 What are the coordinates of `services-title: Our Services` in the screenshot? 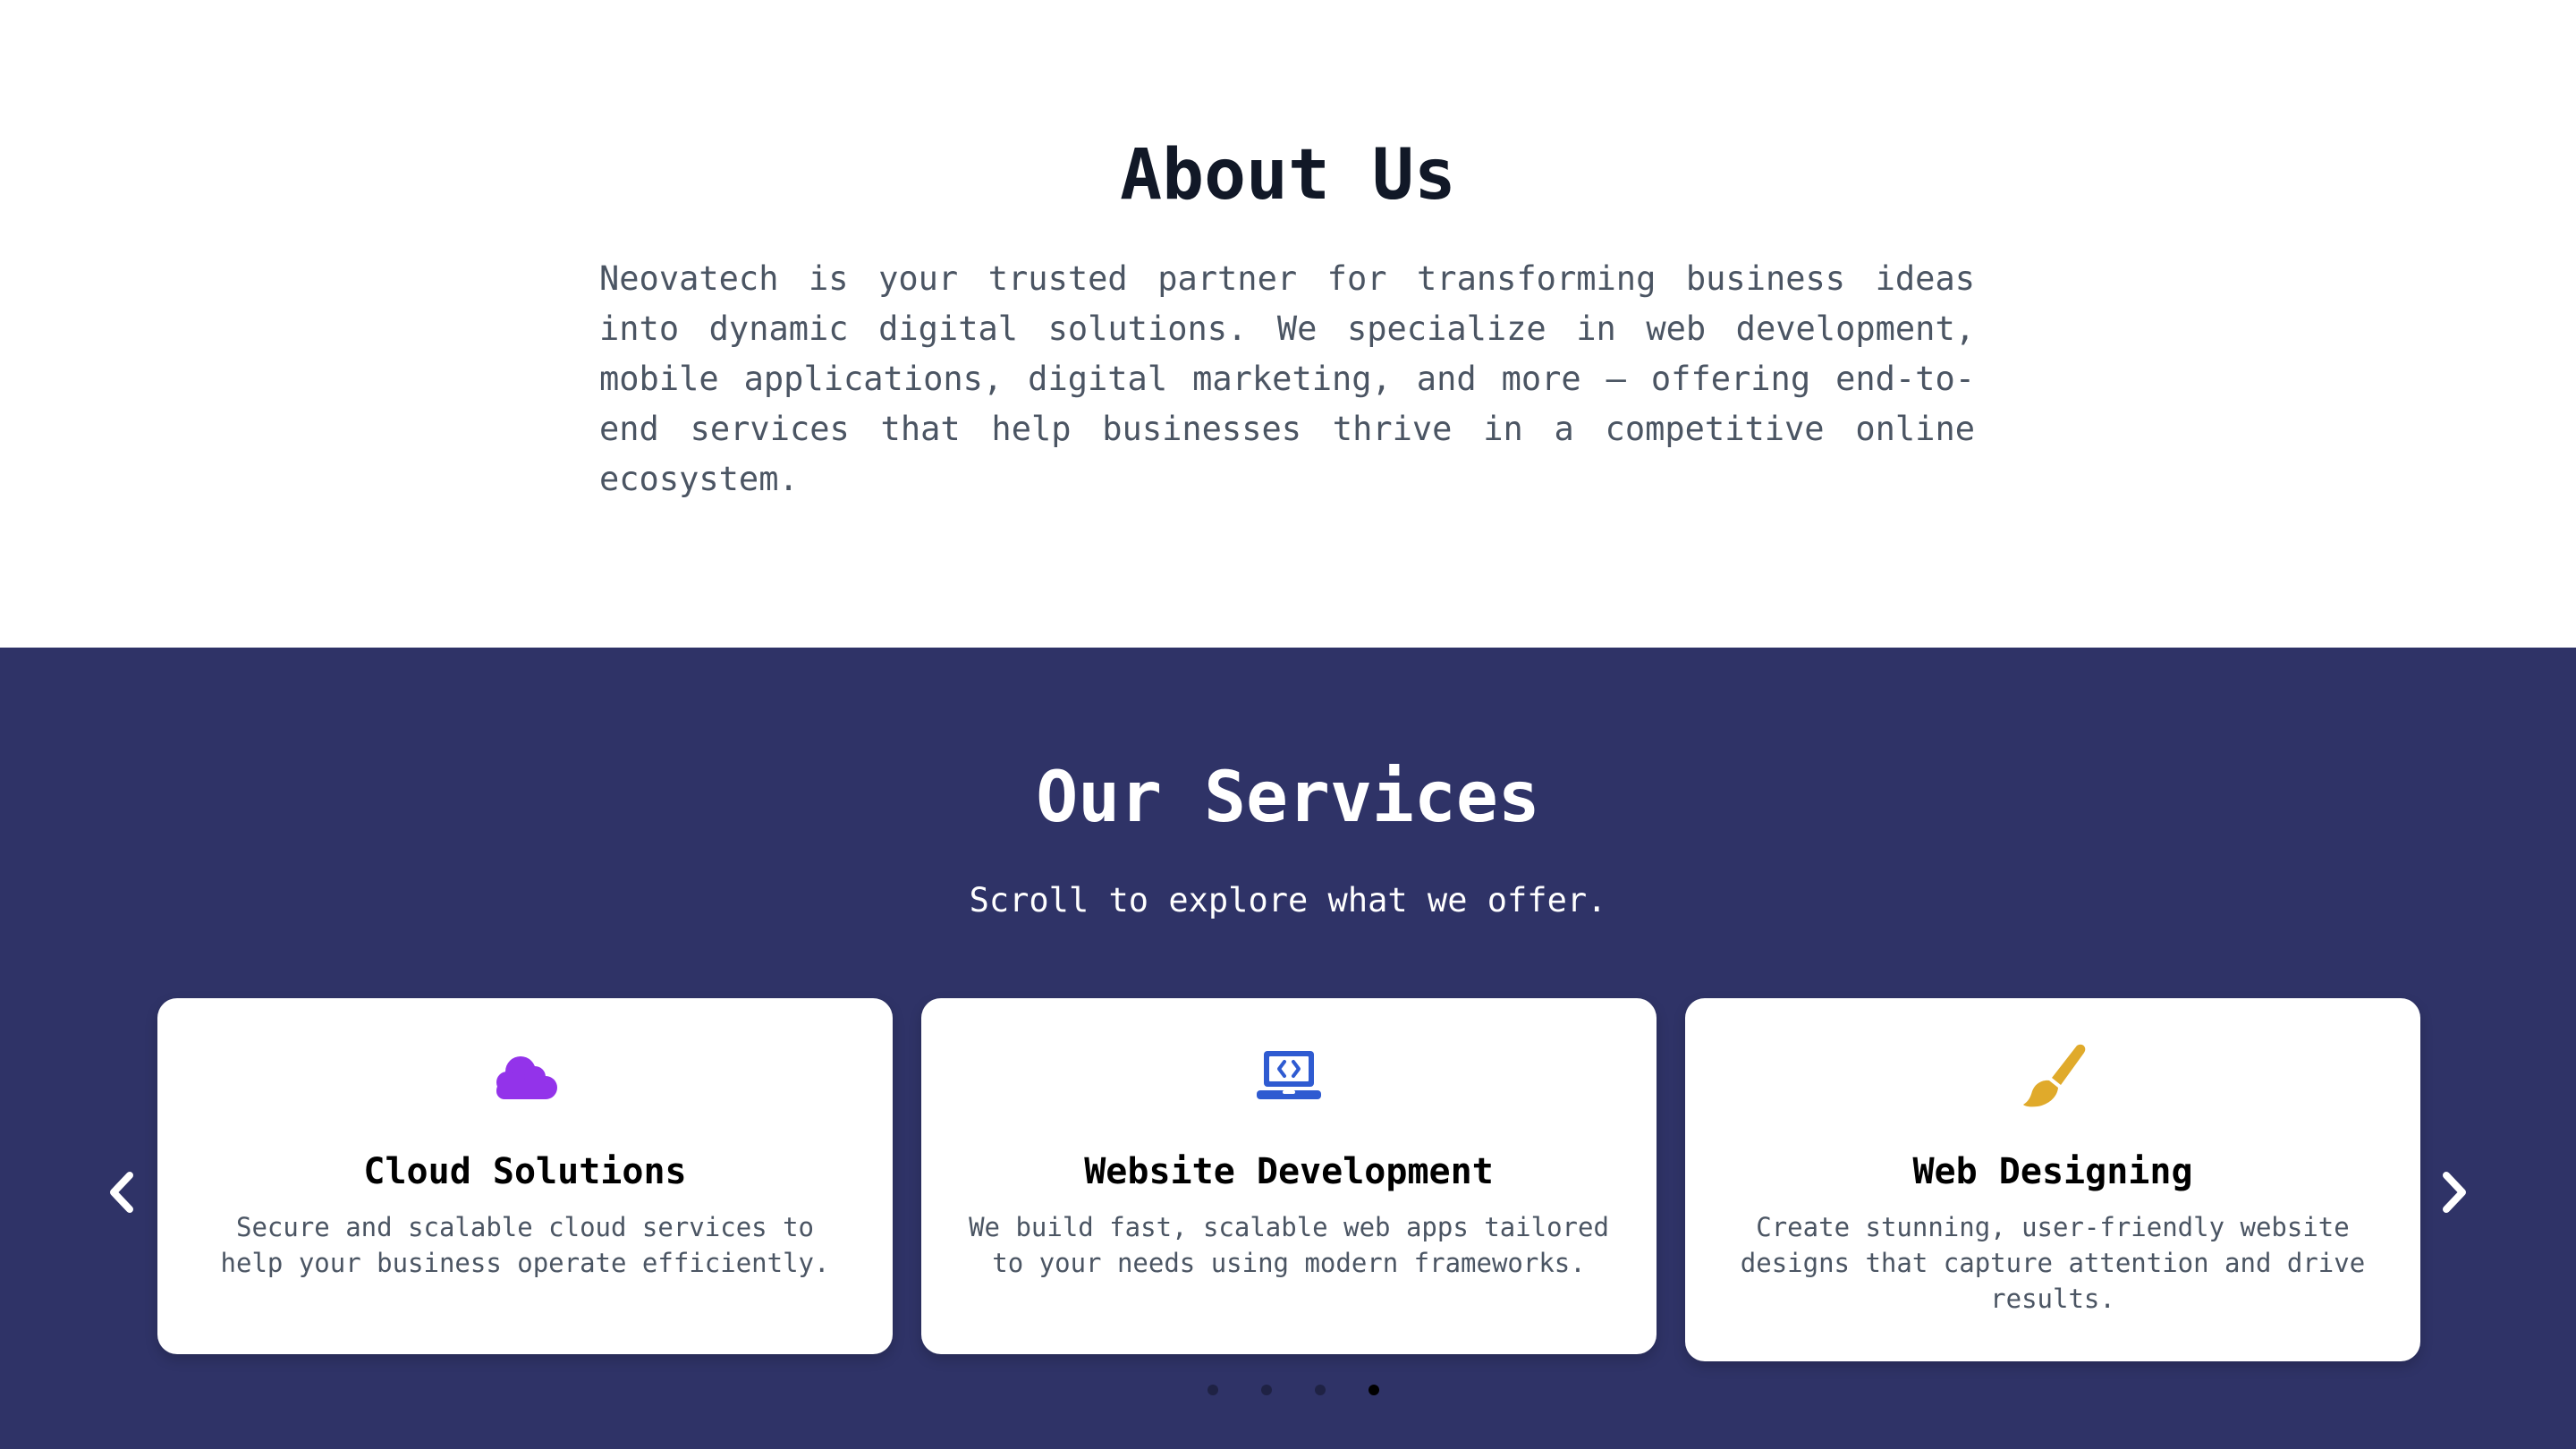 It's located at (1288, 798).